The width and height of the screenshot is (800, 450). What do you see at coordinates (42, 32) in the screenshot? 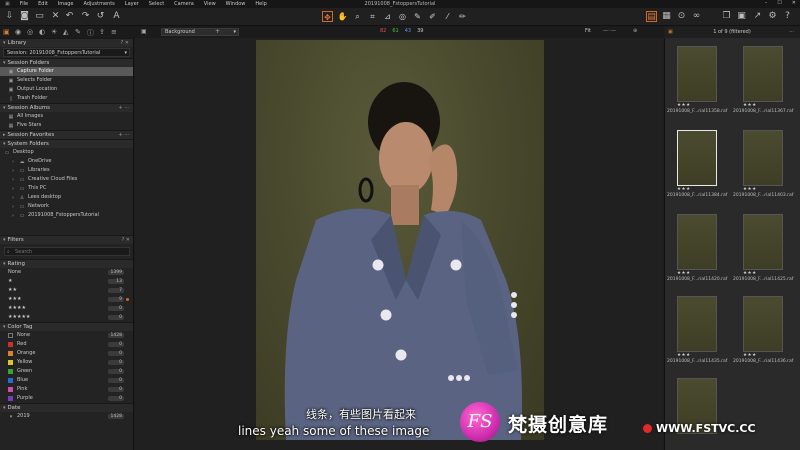
I see `color-tab-icon: ◐` at bounding box center [42, 32].